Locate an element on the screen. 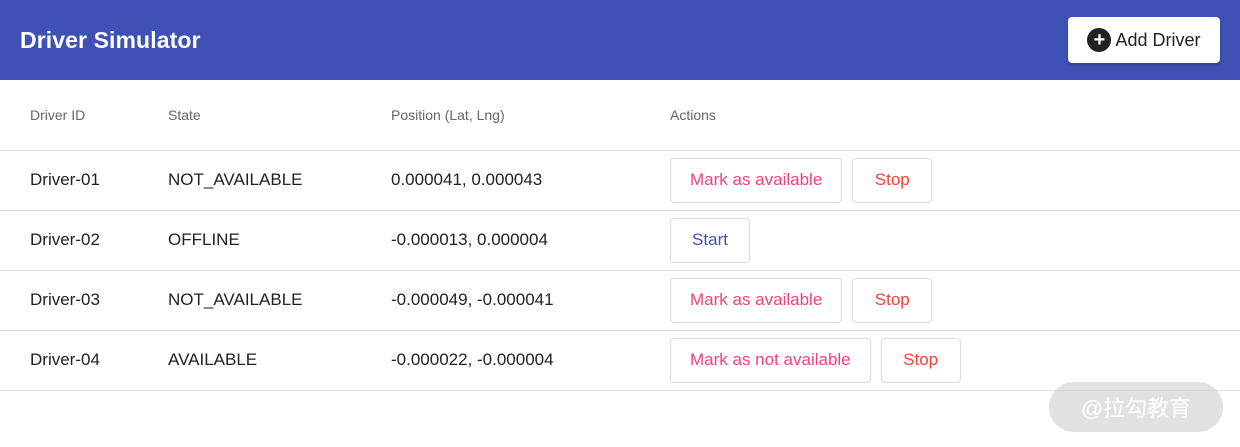 This screenshot has height=447, width=1240. app-title: Driver Simulator is located at coordinates (110, 39).